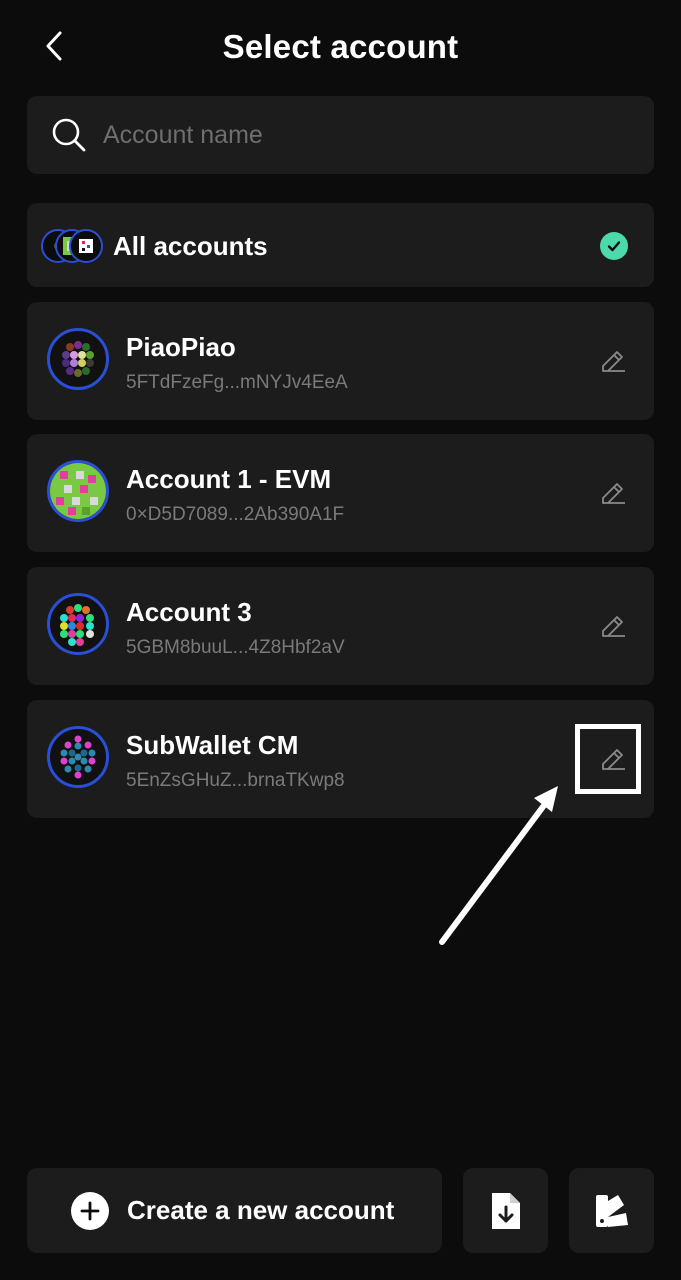  What do you see at coordinates (235, 780) in the screenshot?
I see `account-address: 5EnZsGHuZ...brnaTKwp8` at bounding box center [235, 780].